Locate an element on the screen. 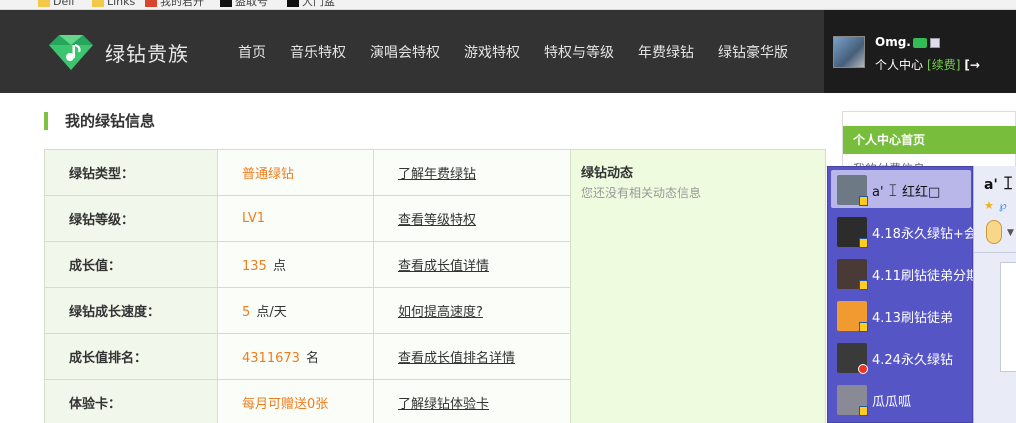  personal-center-link: 个人中心 is located at coordinates (899, 65).